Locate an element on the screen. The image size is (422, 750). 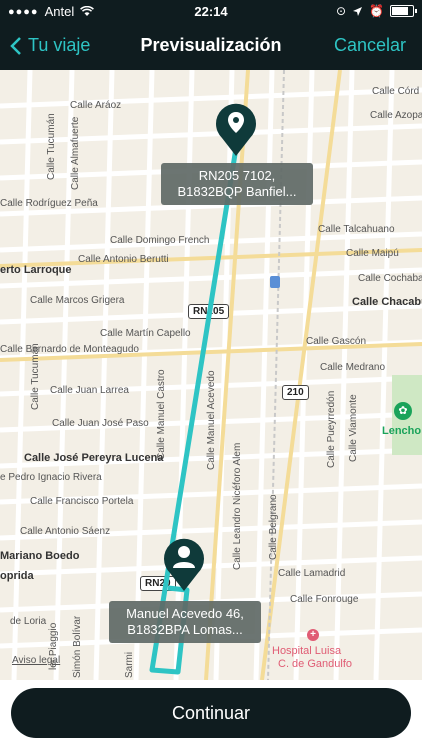
legal-notice-link: Aviso legal is located at coordinates (36, 660).